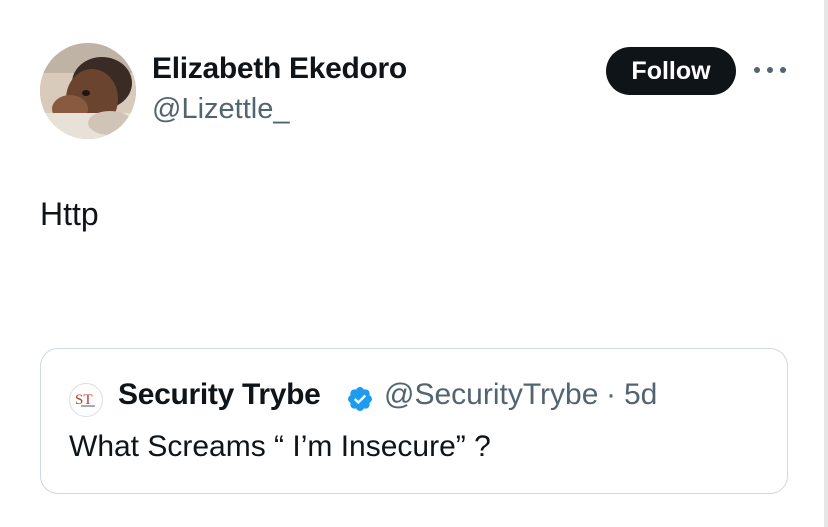 This screenshot has width=828, height=527. Describe the element at coordinates (280, 446) in the screenshot. I see `quoted-tweet-text: What Screams “ I’m Insecure” ?` at that location.